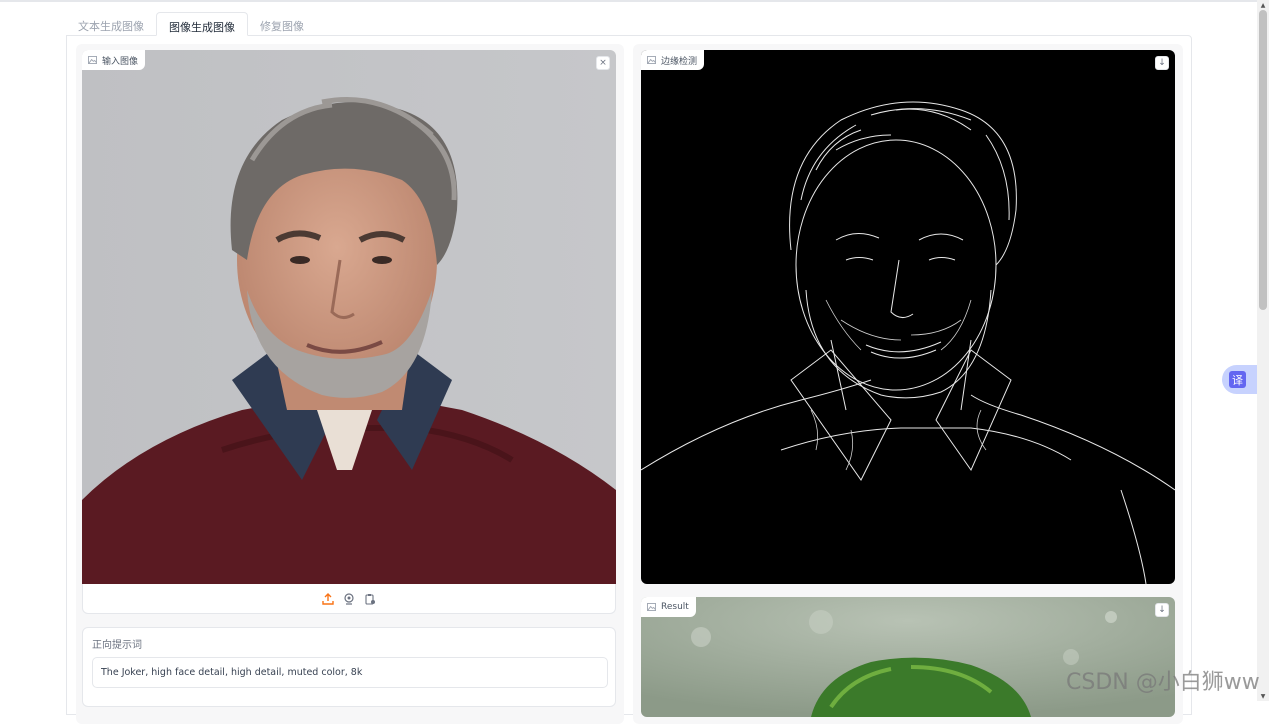  I want to click on upload-icon, so click(328, 598).